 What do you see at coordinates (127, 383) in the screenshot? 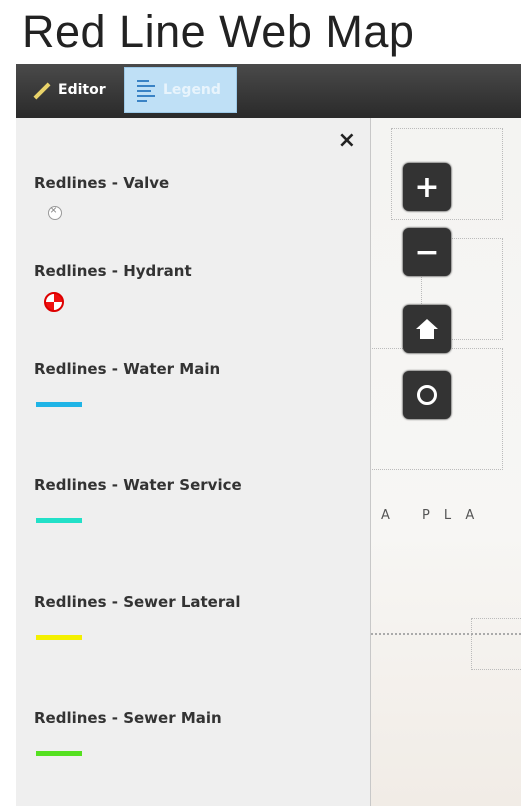
I see `legend-item-water-main: Redlines - Water Main` at bounding box center [127, 383].